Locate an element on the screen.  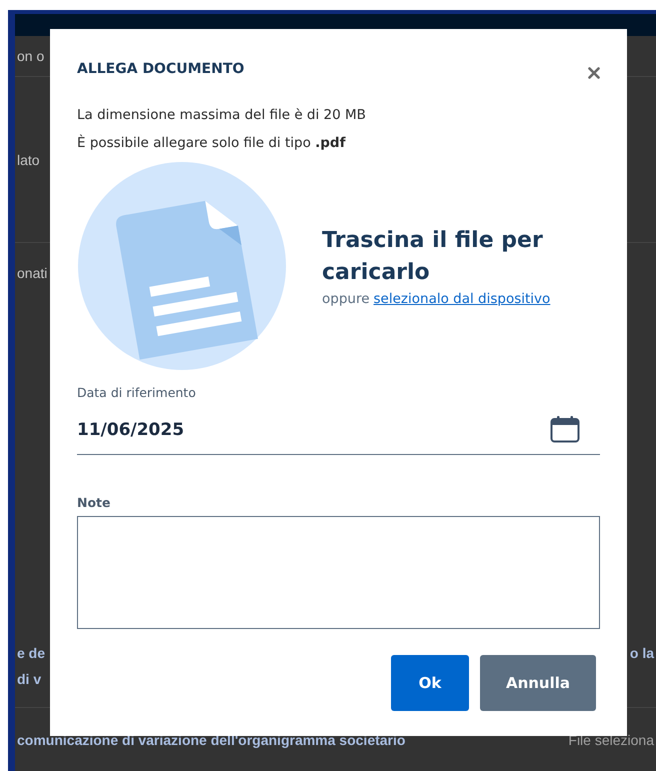
calendar-icon is located at coordinates (565, 429).